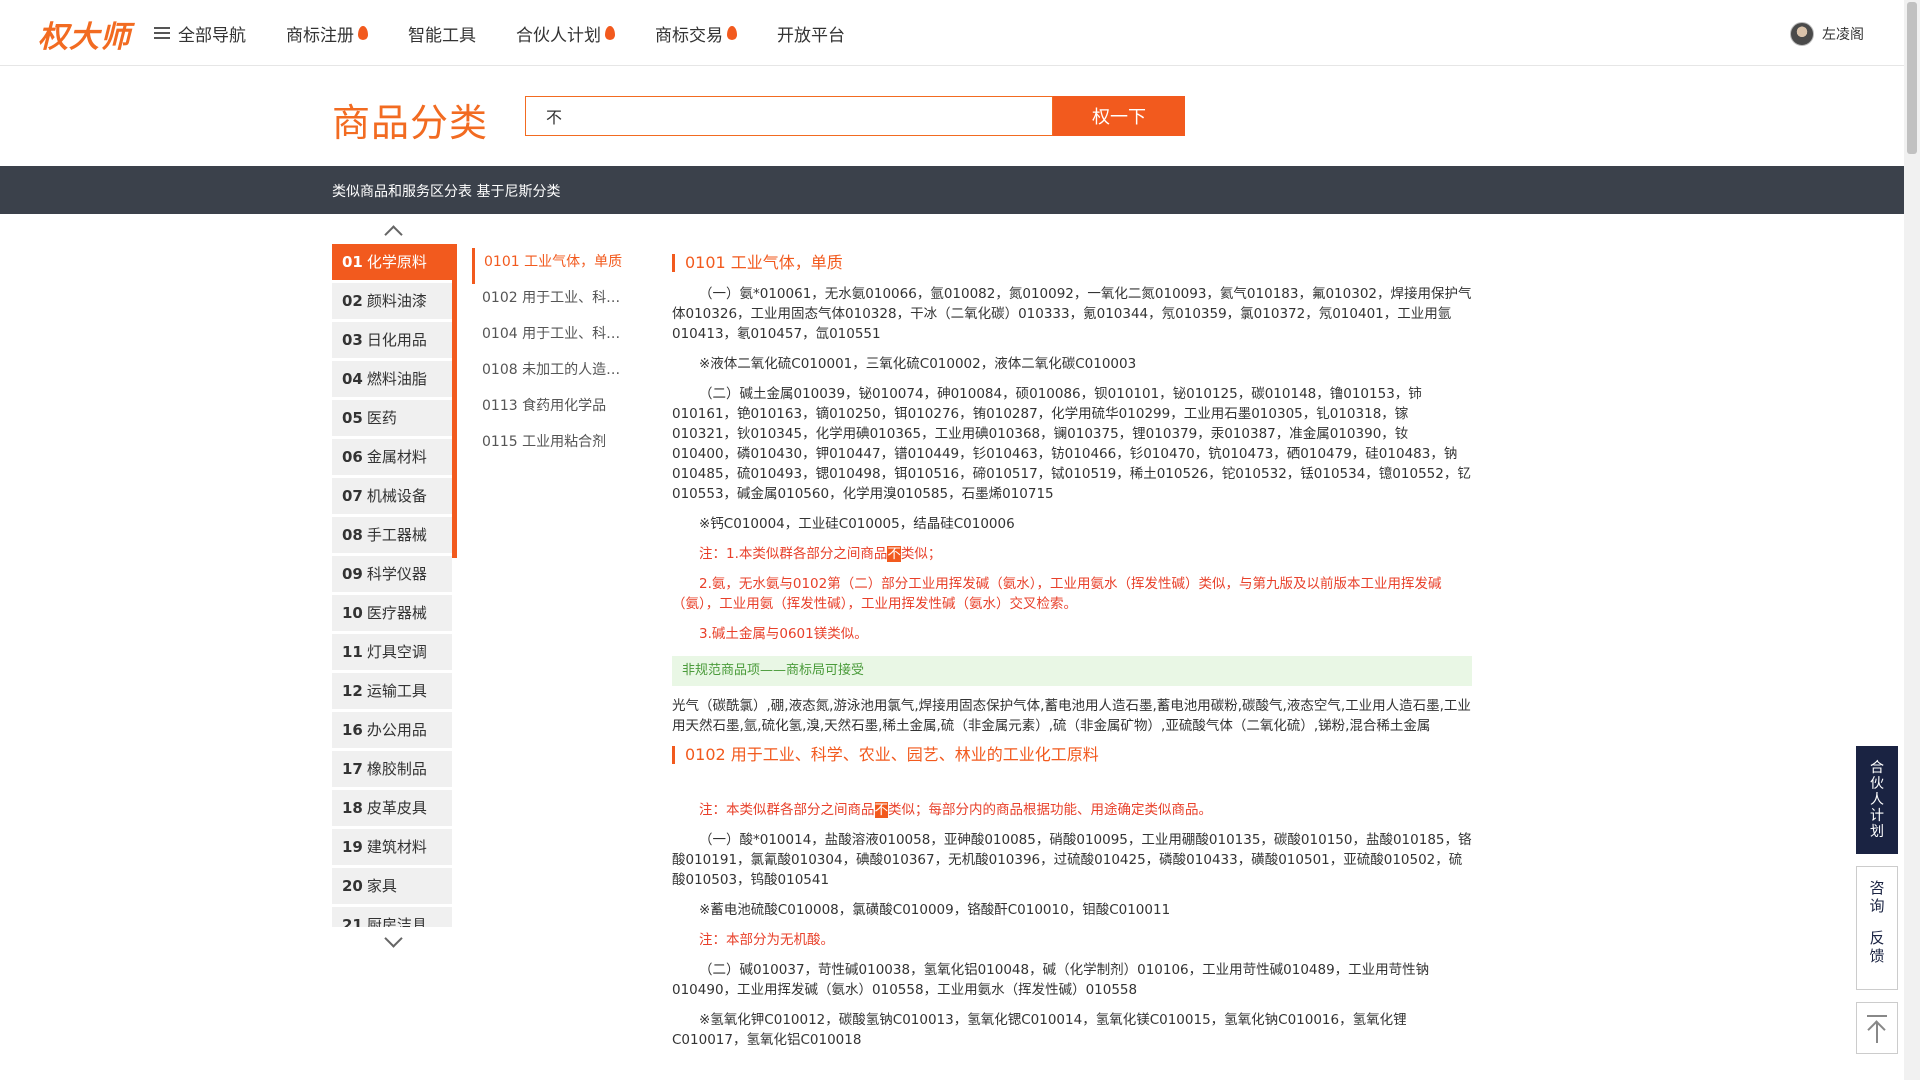  I want to click on nav-items: 全部导航 商标注册 智能工具 合伙人计划 商标交易 开放平台, so click(519, 33).